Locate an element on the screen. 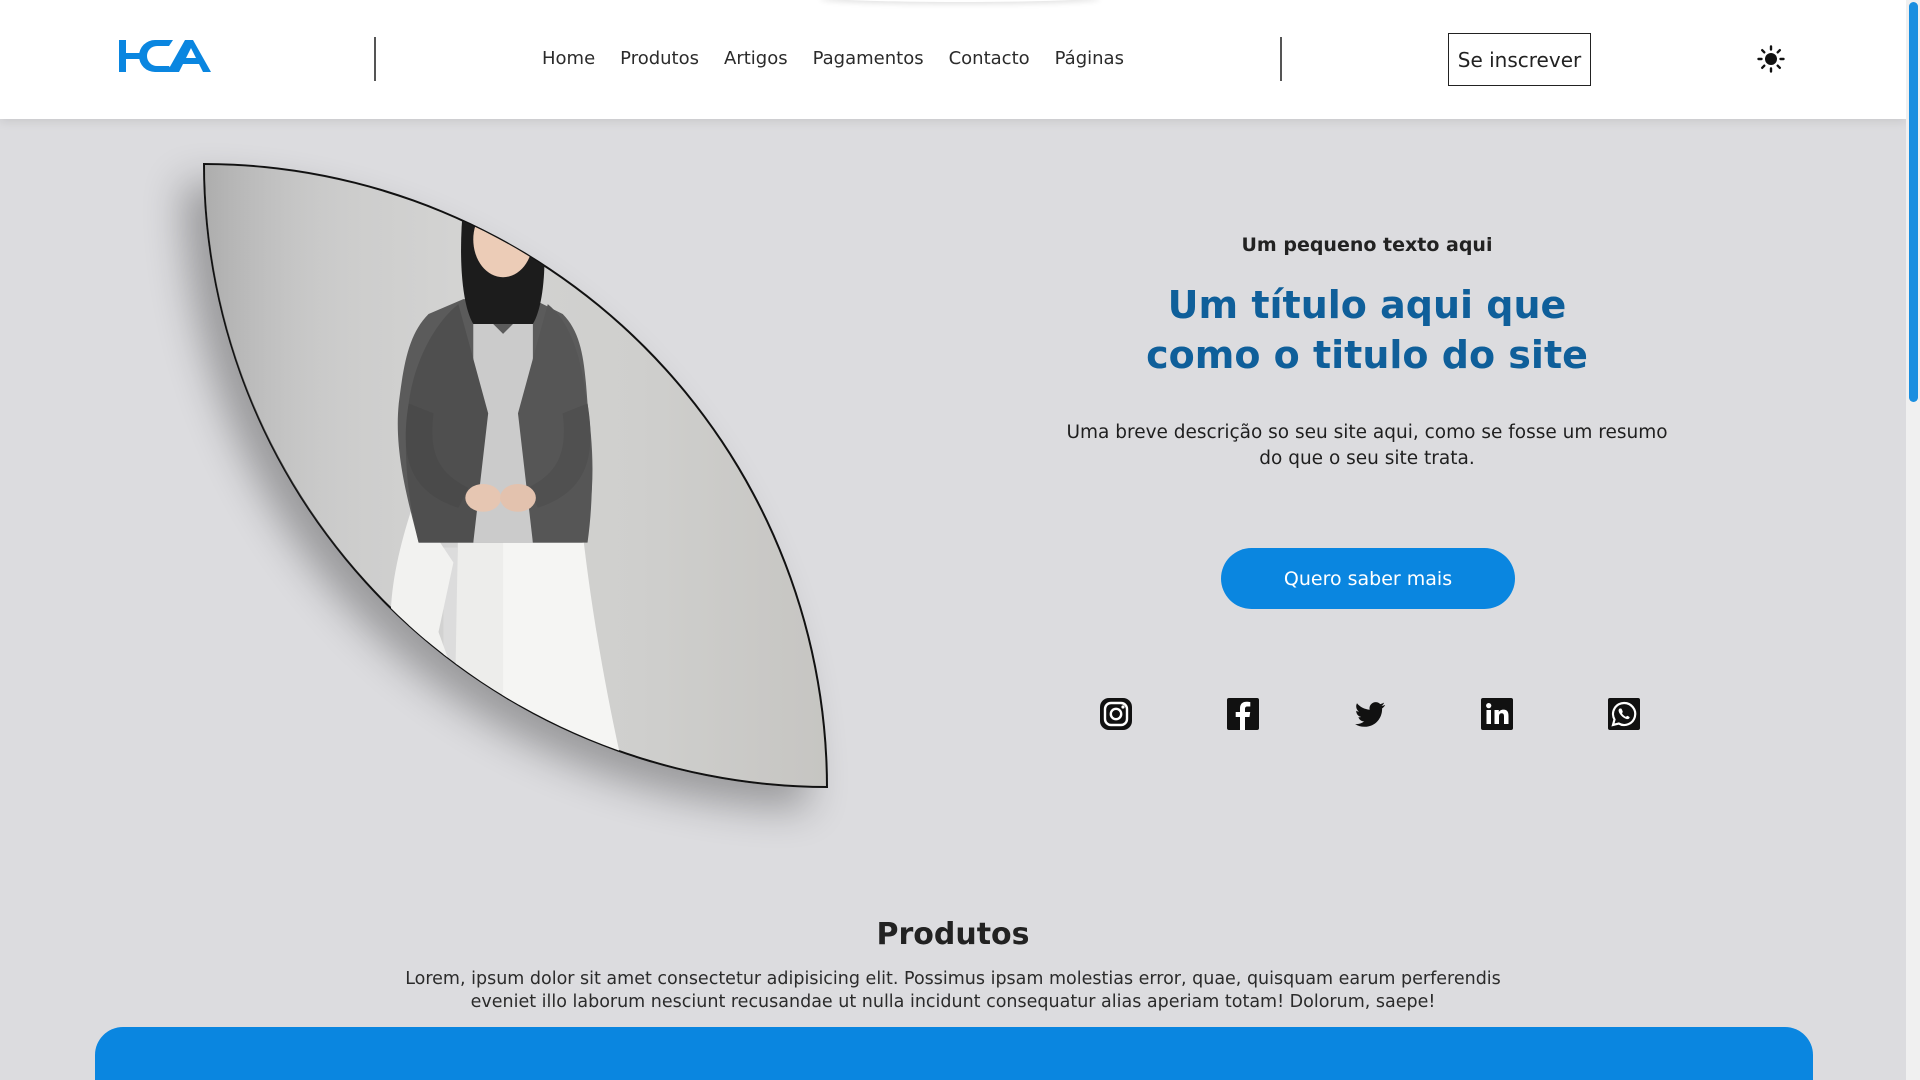 The height and width of the screenshot is (1080, 1920). header-divider-left is located at coordinates (375, 59).